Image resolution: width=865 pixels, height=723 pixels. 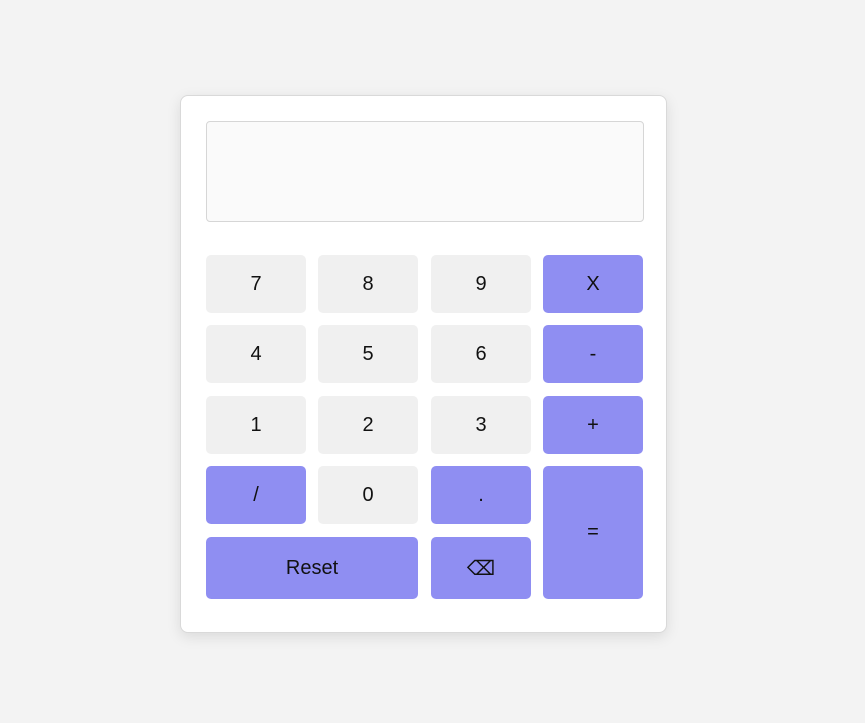 What do you see at coordinates (312, 568) in the screenshot?
I see `reset-button: Reset` at bounding box center [312, 568].